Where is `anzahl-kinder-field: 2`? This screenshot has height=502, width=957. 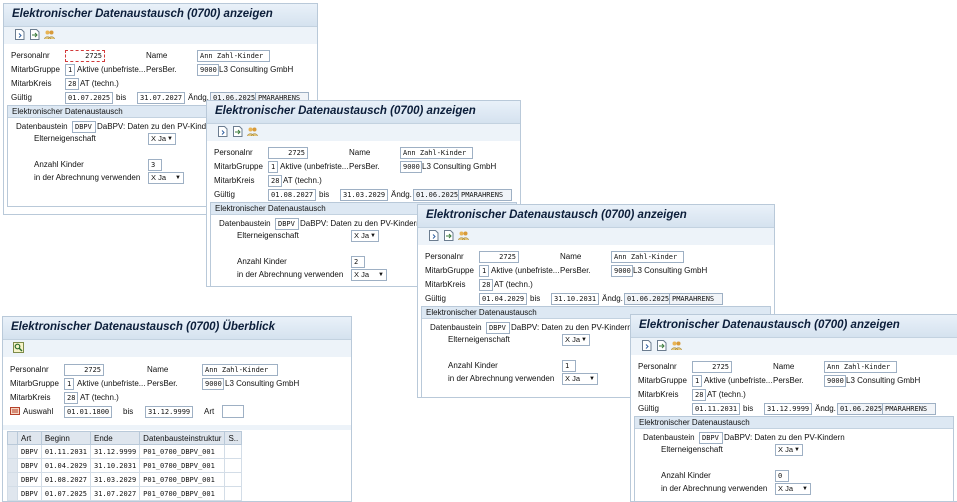
anzahl-kinder-field: 2 is located at coordinates (358, 262).